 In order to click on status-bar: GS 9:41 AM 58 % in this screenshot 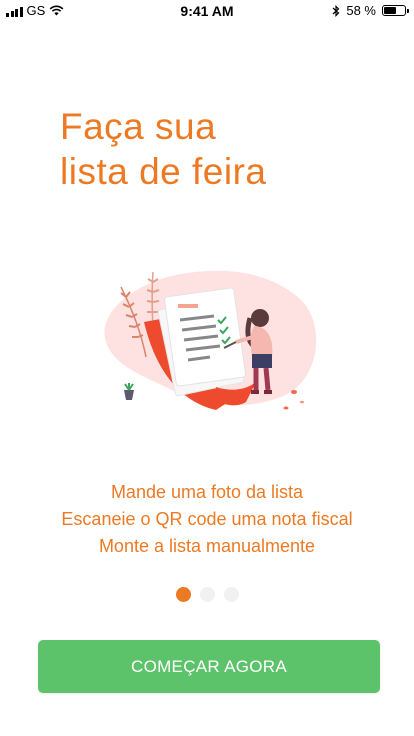, I will do `click(207, 11)`.